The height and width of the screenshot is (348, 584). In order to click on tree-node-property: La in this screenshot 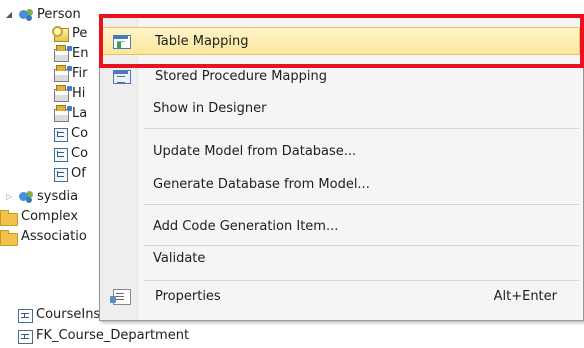, I will do `click(70, 114)`.